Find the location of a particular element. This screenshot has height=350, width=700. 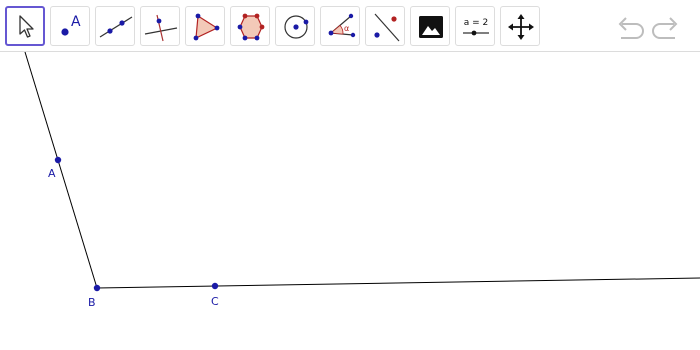

reflect-tool-button is located at coordinates (385, 26).